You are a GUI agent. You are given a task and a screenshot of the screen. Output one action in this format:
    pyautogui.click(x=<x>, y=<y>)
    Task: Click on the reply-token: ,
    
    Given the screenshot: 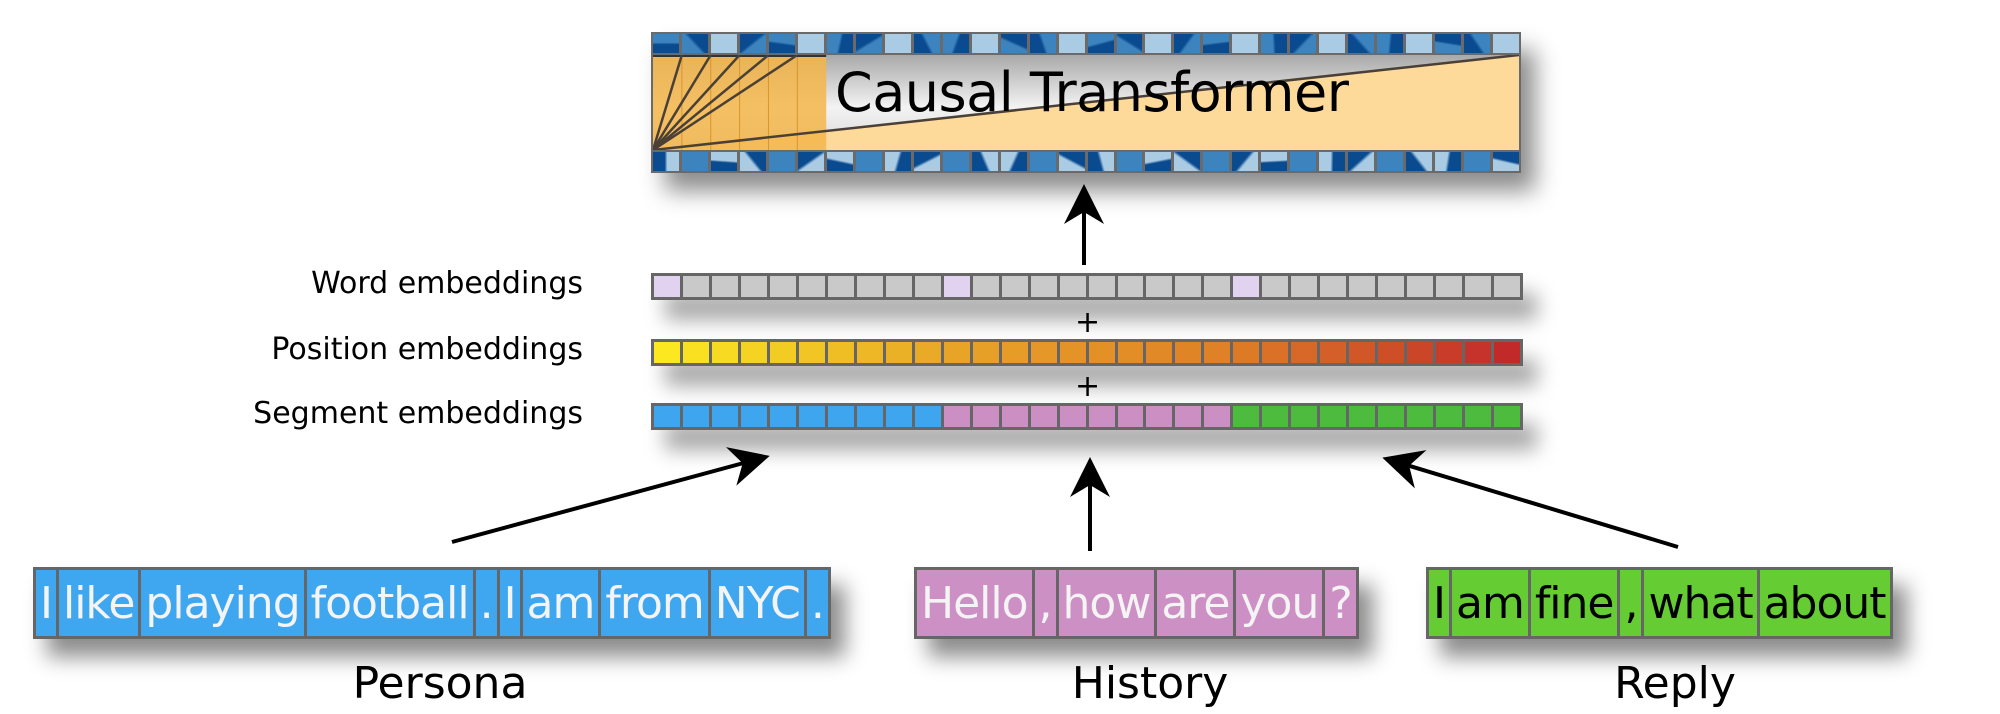 What is the action you would take?
    pyautogui.click(x=1631, y=603)
    